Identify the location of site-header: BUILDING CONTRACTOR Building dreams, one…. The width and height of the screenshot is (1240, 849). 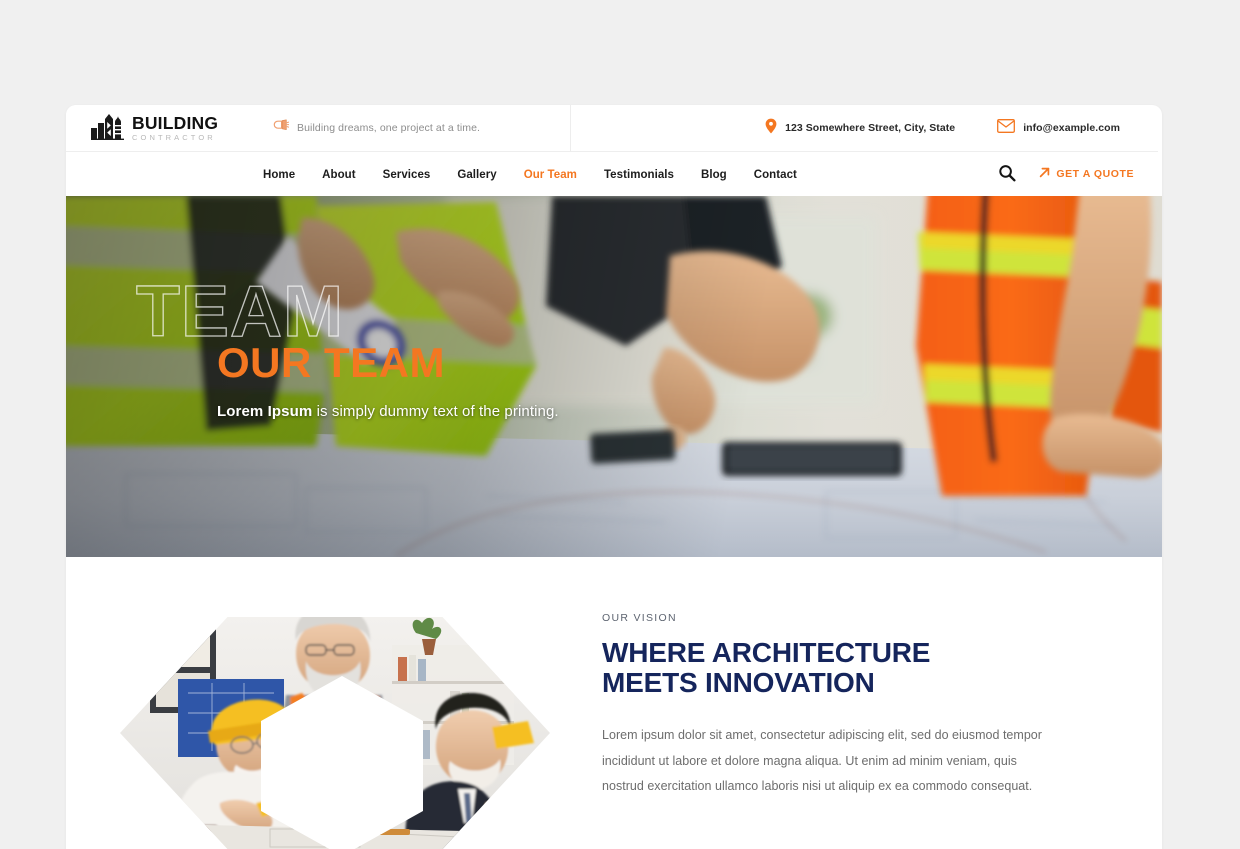
(612, 150).